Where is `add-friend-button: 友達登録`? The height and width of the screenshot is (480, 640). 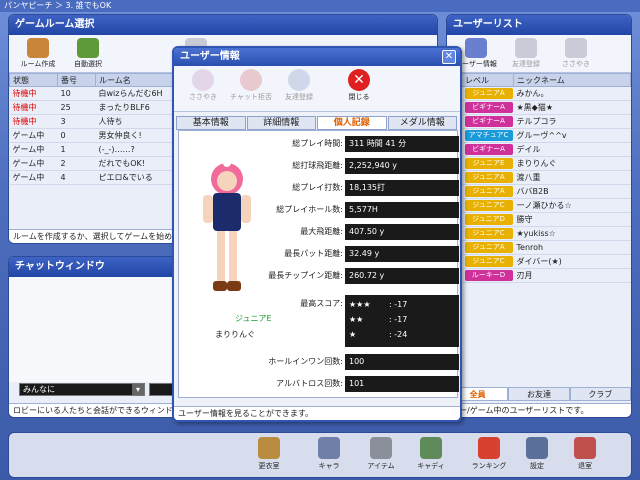
add-friend-button: 友達登録 is located at coordinates (526, 53).